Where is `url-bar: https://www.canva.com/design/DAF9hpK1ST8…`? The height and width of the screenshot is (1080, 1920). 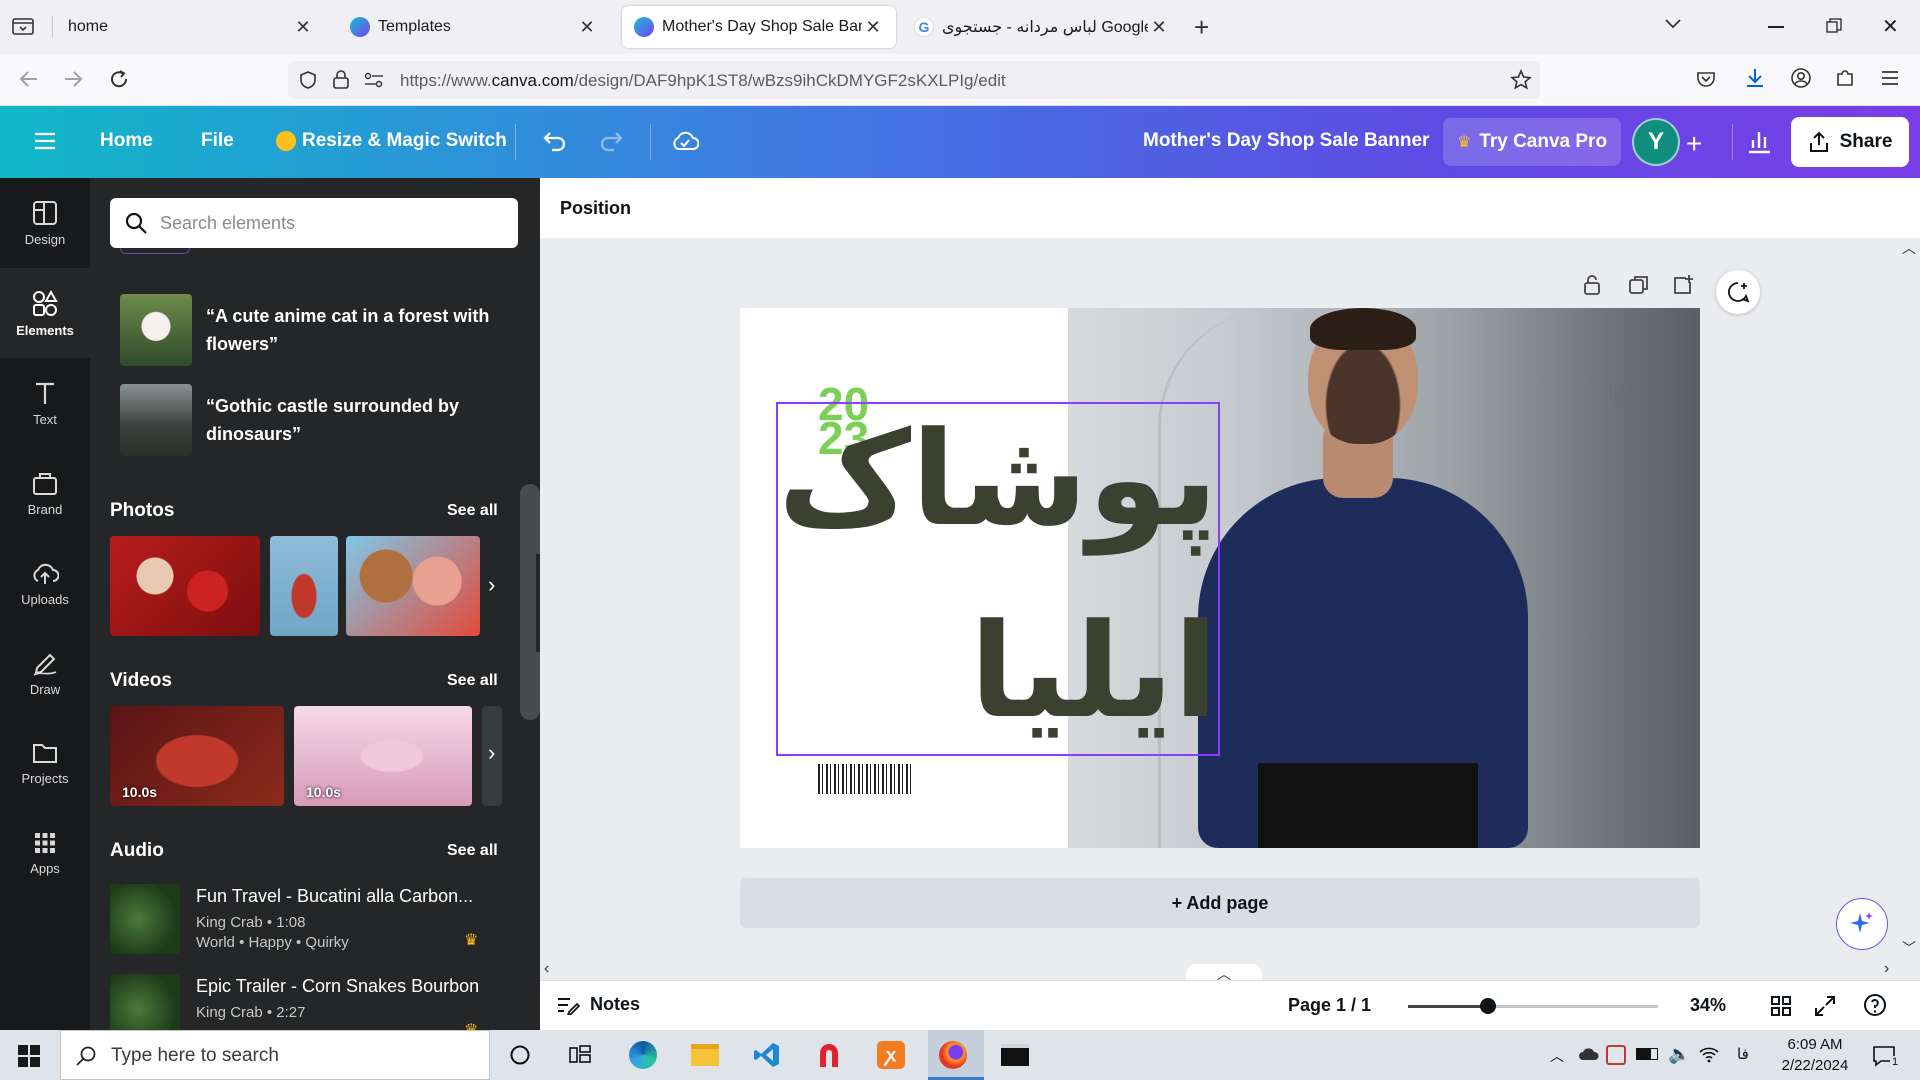
url-bar: https://www.canva.com/design/DAF9hpK1ST8… is located at coordinates (914, 80).